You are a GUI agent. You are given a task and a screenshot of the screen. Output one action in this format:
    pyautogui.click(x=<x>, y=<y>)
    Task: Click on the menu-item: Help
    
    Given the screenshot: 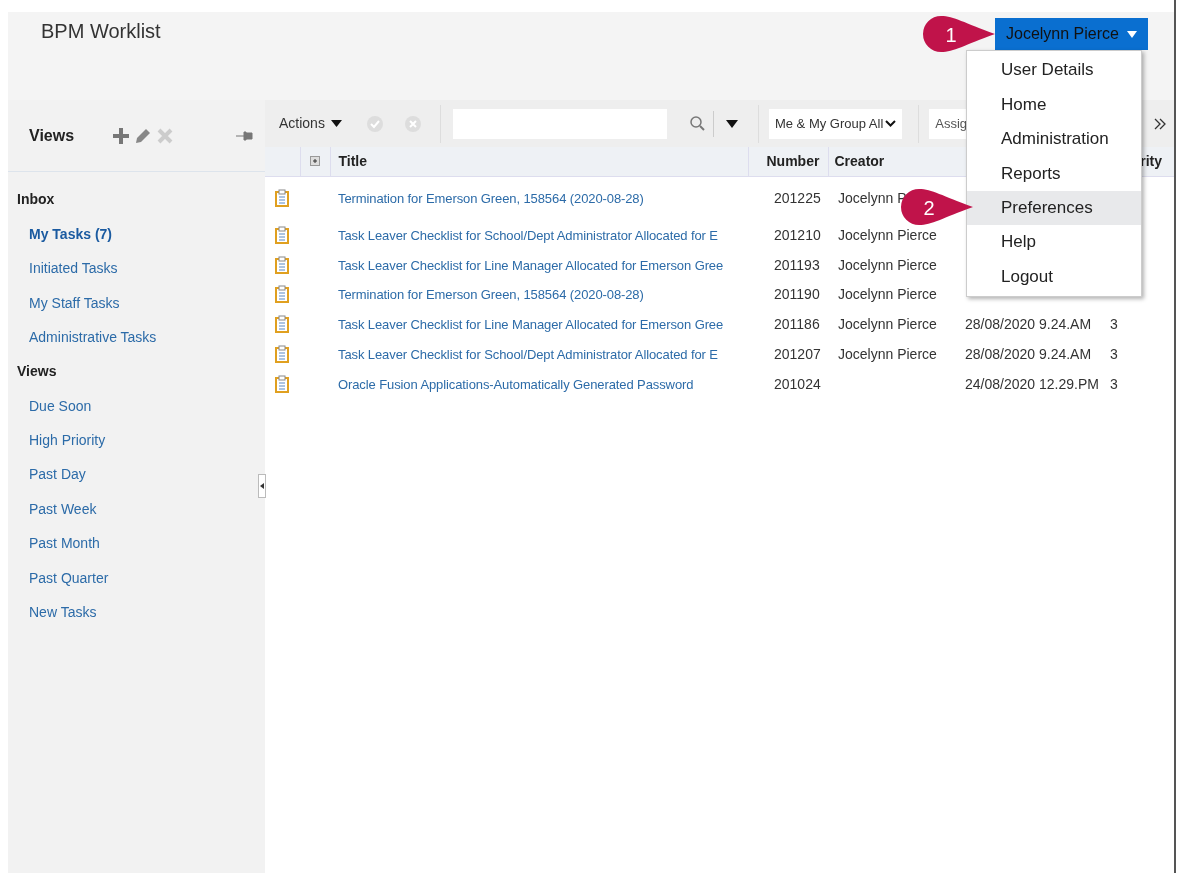 What is the action you would take?
    pyautogui.click(x=1054, y=242)
    